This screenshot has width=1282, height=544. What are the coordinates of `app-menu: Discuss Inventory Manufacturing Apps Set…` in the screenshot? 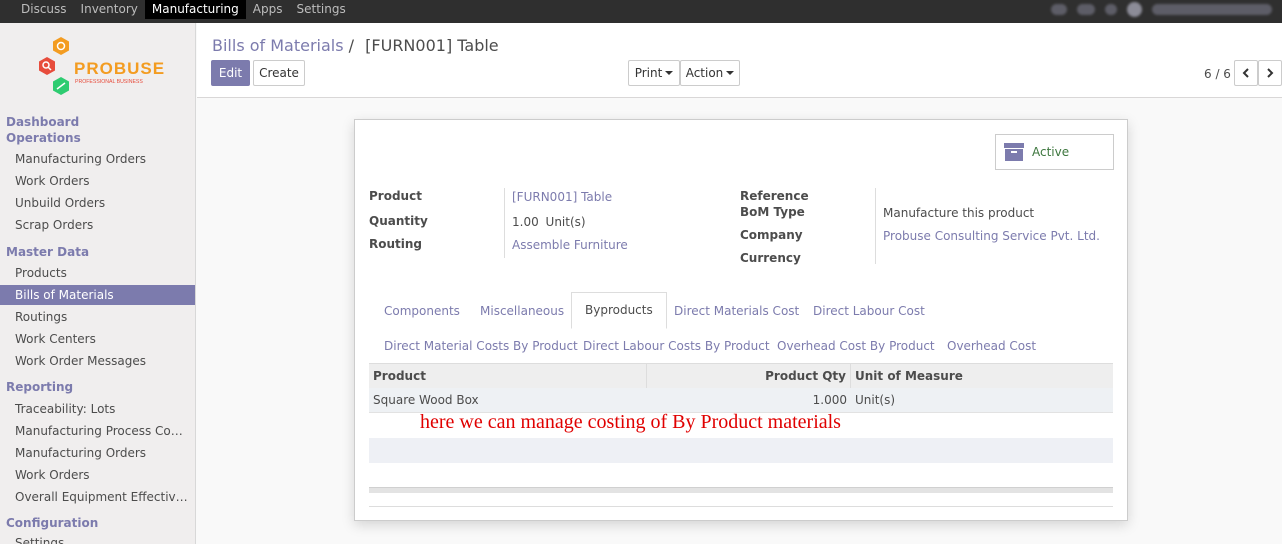 It's located at (176, 11).